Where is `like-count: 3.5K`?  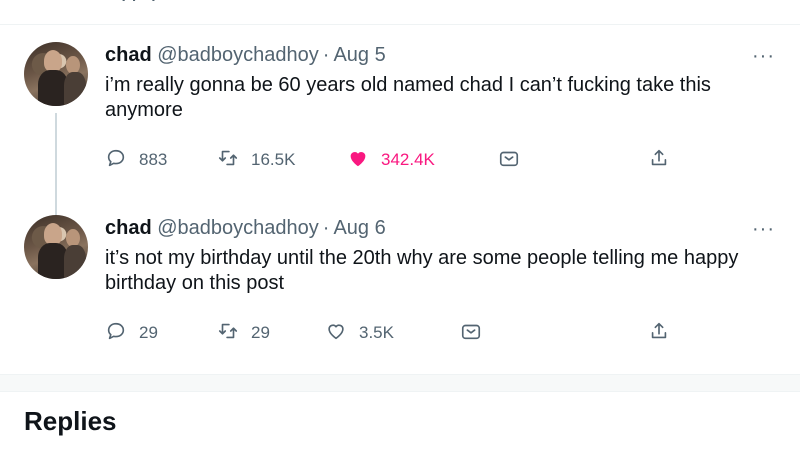 like-count: 3.5K is located at coordinates (376, 332).